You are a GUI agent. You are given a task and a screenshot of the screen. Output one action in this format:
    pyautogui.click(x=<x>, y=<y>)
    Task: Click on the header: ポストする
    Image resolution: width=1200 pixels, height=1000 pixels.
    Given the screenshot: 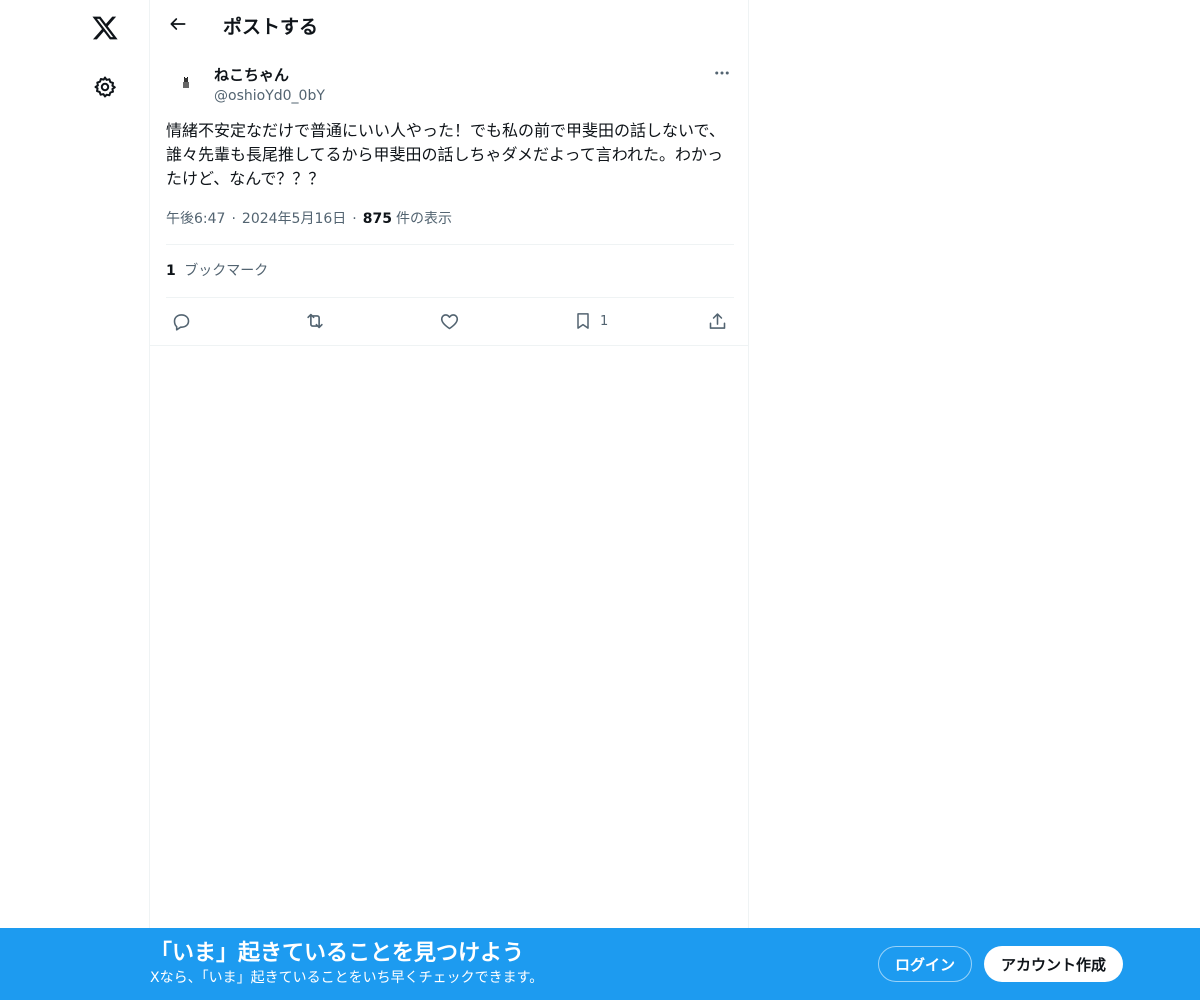 What is the action you would take?
    pyautogui.click(x=449, y=26)
    